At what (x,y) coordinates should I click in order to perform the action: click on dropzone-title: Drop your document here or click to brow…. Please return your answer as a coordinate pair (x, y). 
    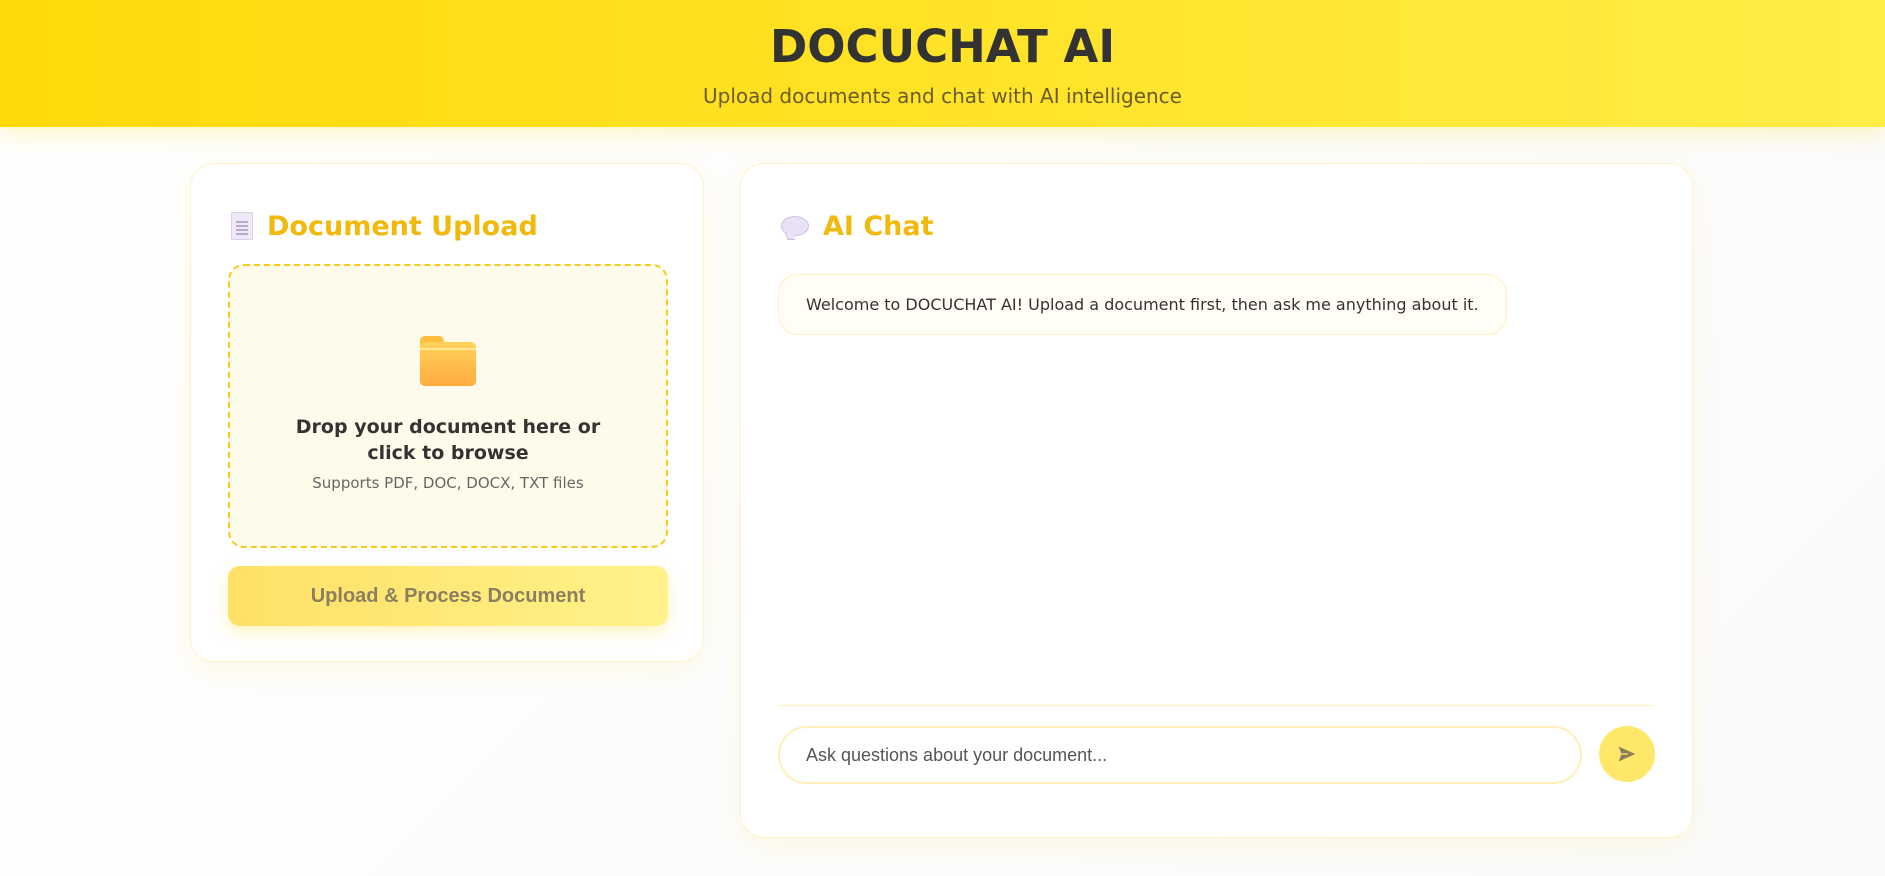
    Looking at the image, I should click on (448, 440).